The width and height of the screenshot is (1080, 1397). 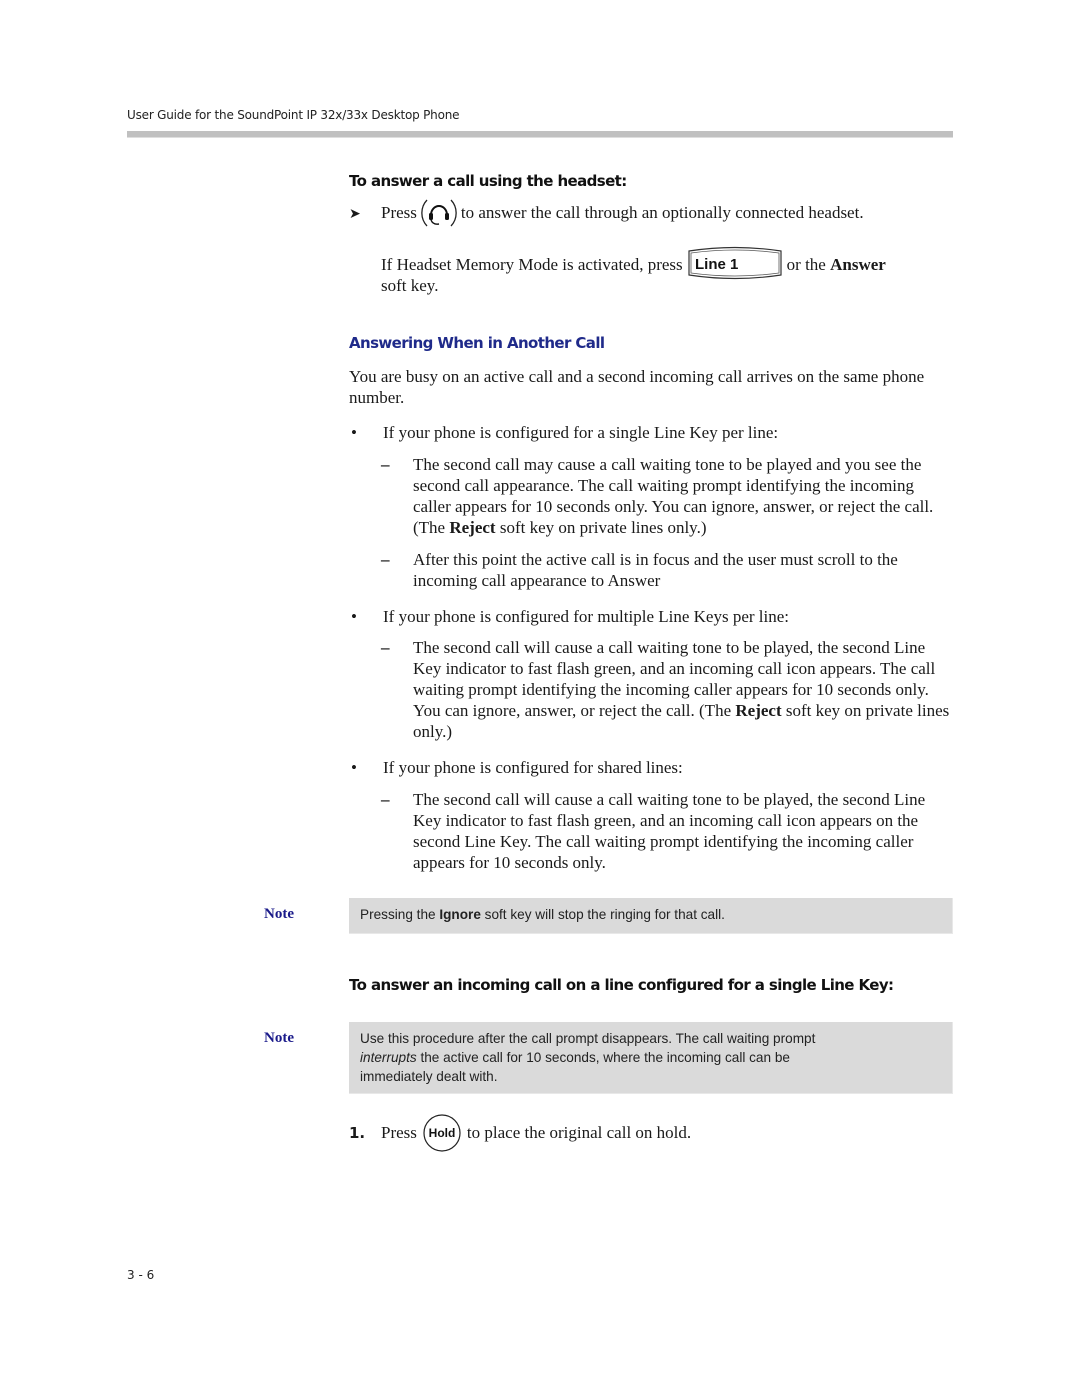 I want to click on section-title: Answering When in Another Call, so click(x=477, y=343).